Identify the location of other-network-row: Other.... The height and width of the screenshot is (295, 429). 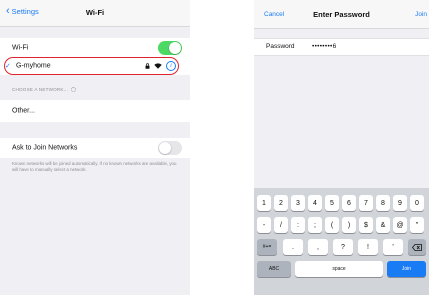
(95, 111).